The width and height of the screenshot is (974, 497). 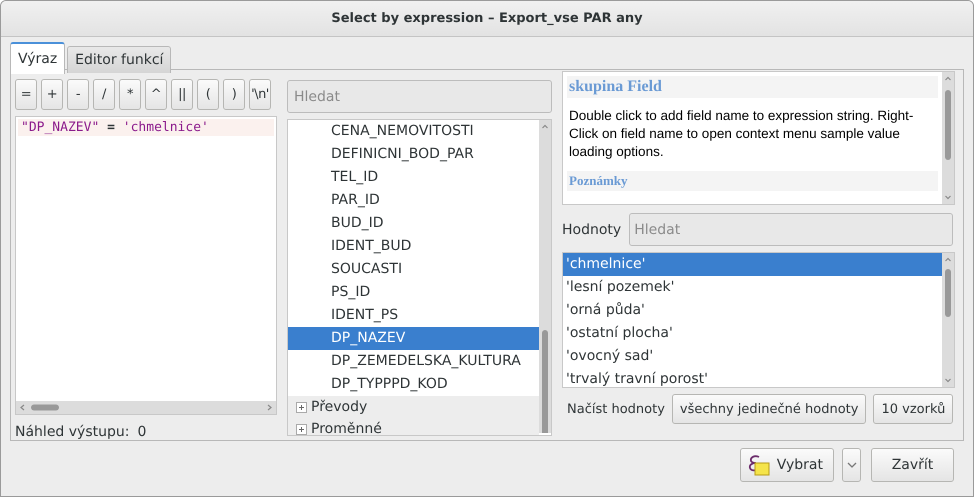 I want to click on values-label: Hodnoty, so click(x=592, y=230).